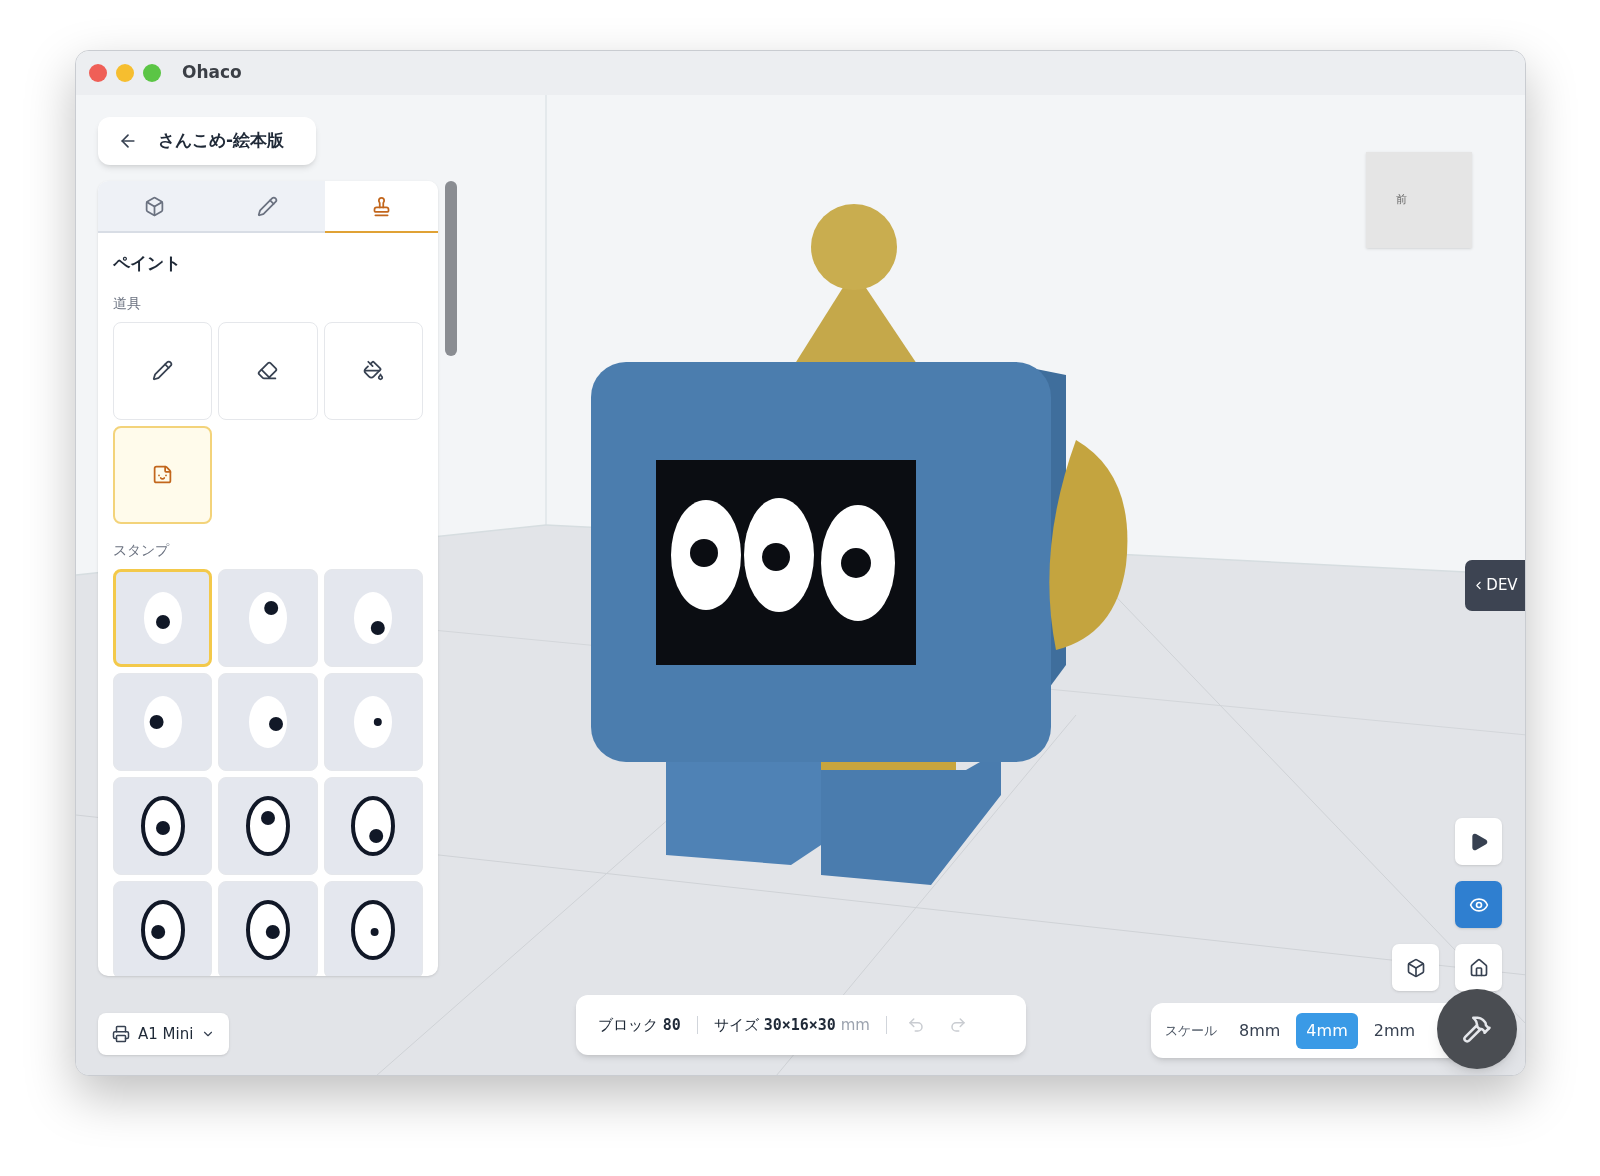 The width and height of the screenshot is (1600, 1176). I want to click on window-title: Ohaco, so click(212, 73).